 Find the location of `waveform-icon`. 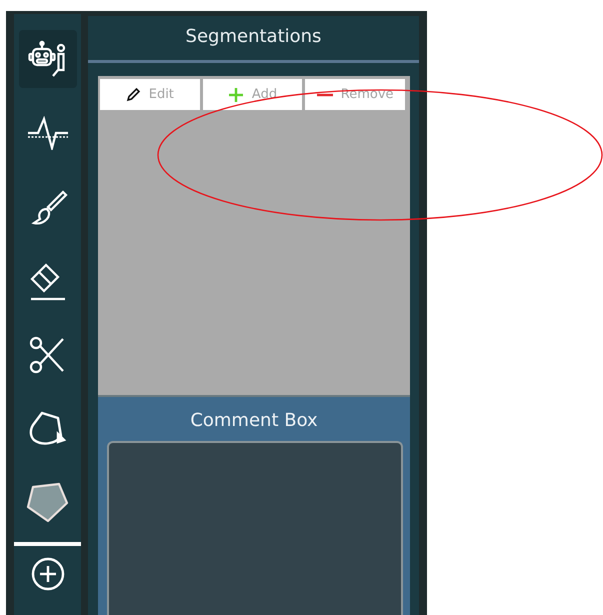

waveform-icon is located at coordinates (48, 133).